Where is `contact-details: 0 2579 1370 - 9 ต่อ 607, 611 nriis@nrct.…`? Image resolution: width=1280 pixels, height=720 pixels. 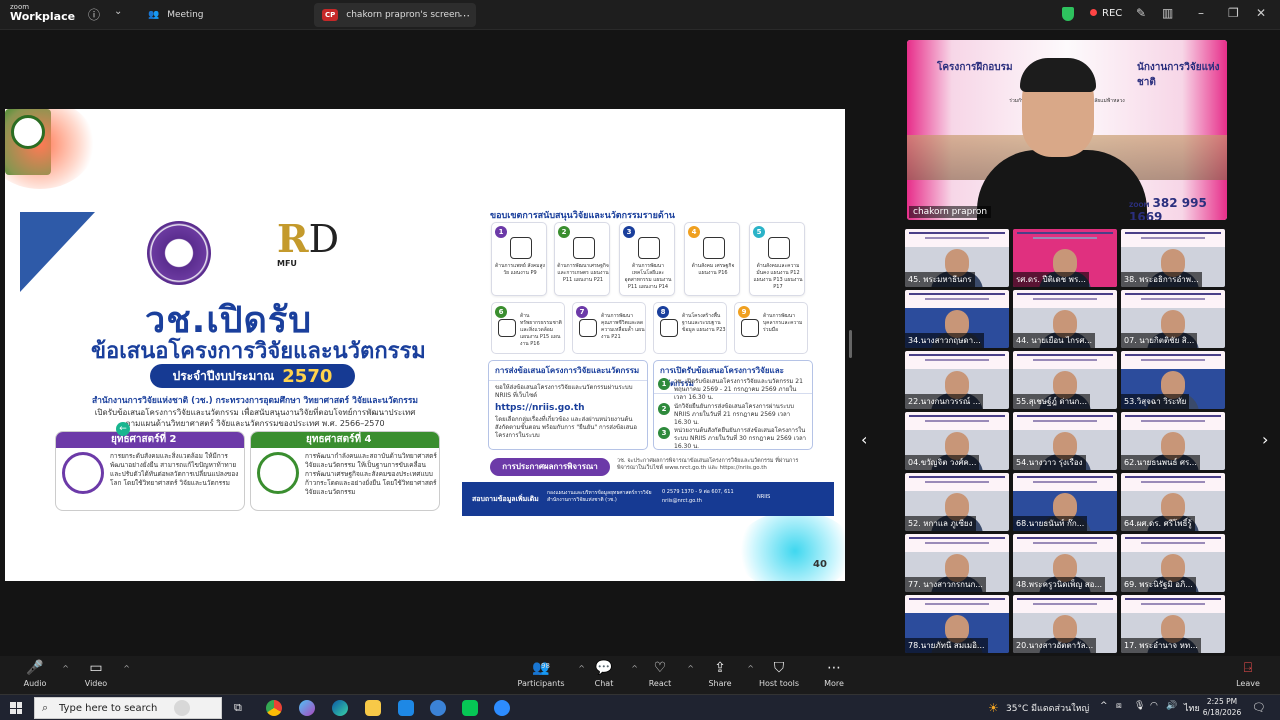 contact-details: 0 2579 1370 - 9 ต่อ 607, 611 nriis@nrct.… is located at coordinates (707, 497).